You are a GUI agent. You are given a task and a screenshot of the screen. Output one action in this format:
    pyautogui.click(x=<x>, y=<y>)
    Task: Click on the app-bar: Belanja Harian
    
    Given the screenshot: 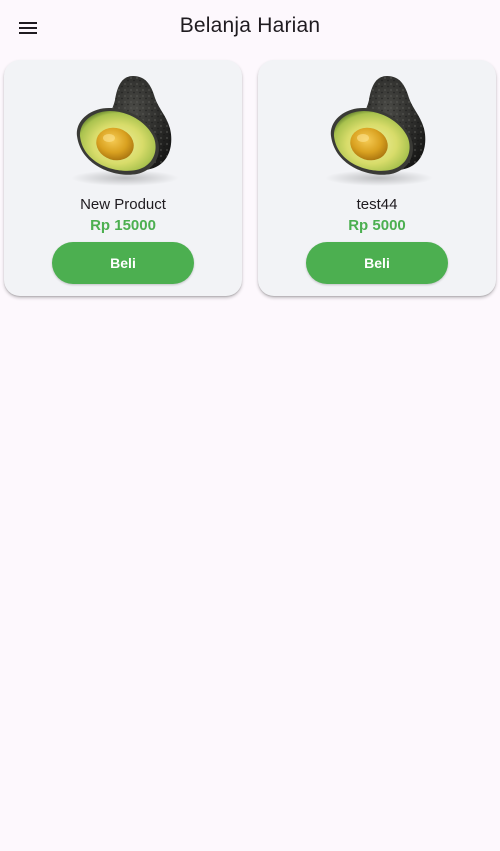 What is the action you would take?
    pyautogui.click(x=250, y=28)
    